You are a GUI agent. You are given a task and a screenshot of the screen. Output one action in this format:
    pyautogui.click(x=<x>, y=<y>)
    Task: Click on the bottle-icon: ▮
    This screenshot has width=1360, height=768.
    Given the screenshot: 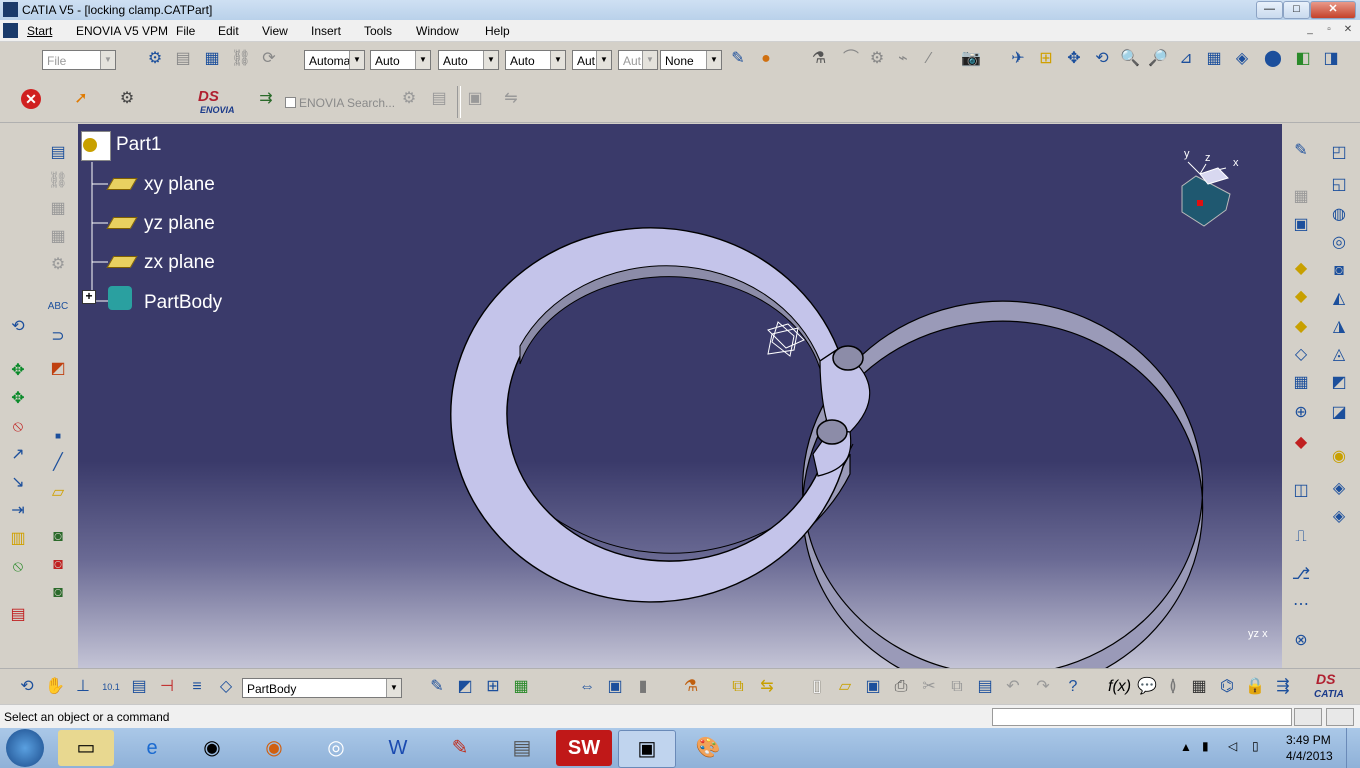 What is the action you would take?
    pyautogui.click(x=643, y=687)
    